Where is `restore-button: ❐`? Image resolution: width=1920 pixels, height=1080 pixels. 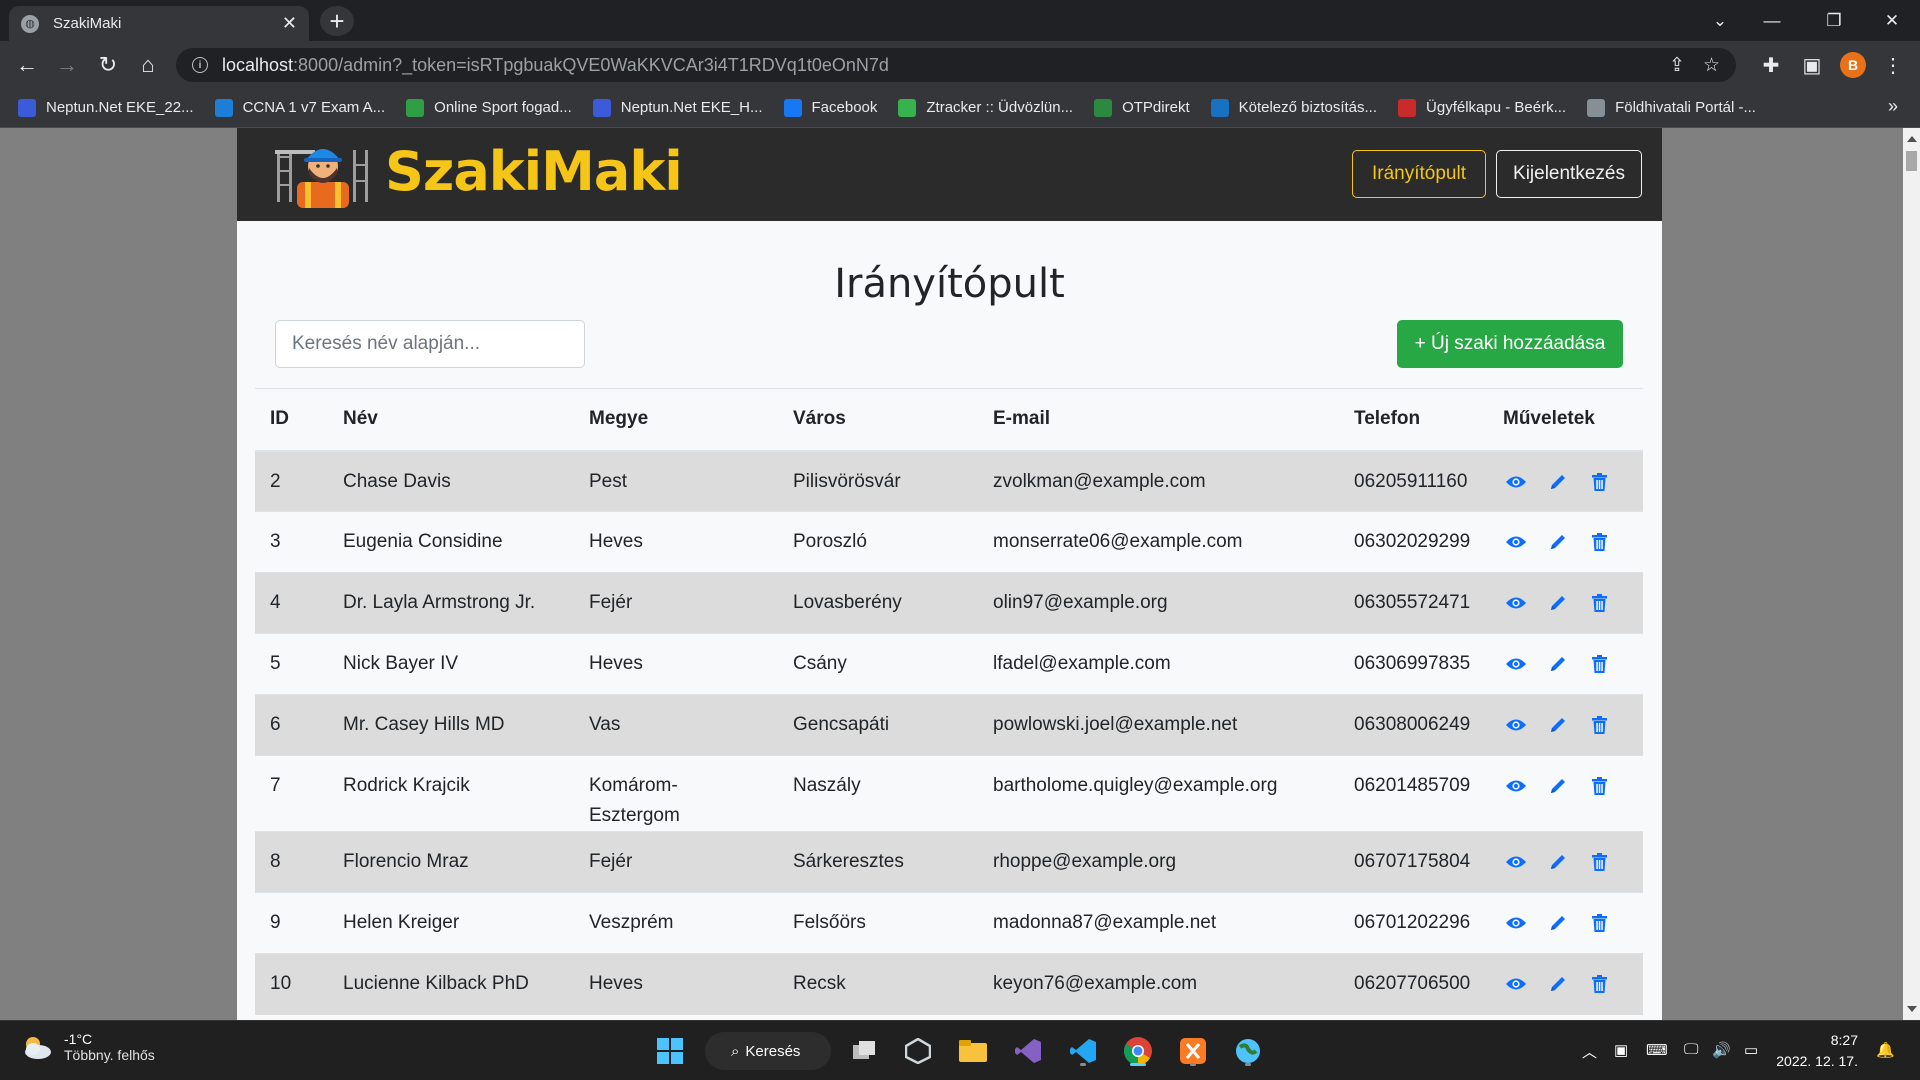
restore-button: ❐ is located at coordinates (1834, 20).